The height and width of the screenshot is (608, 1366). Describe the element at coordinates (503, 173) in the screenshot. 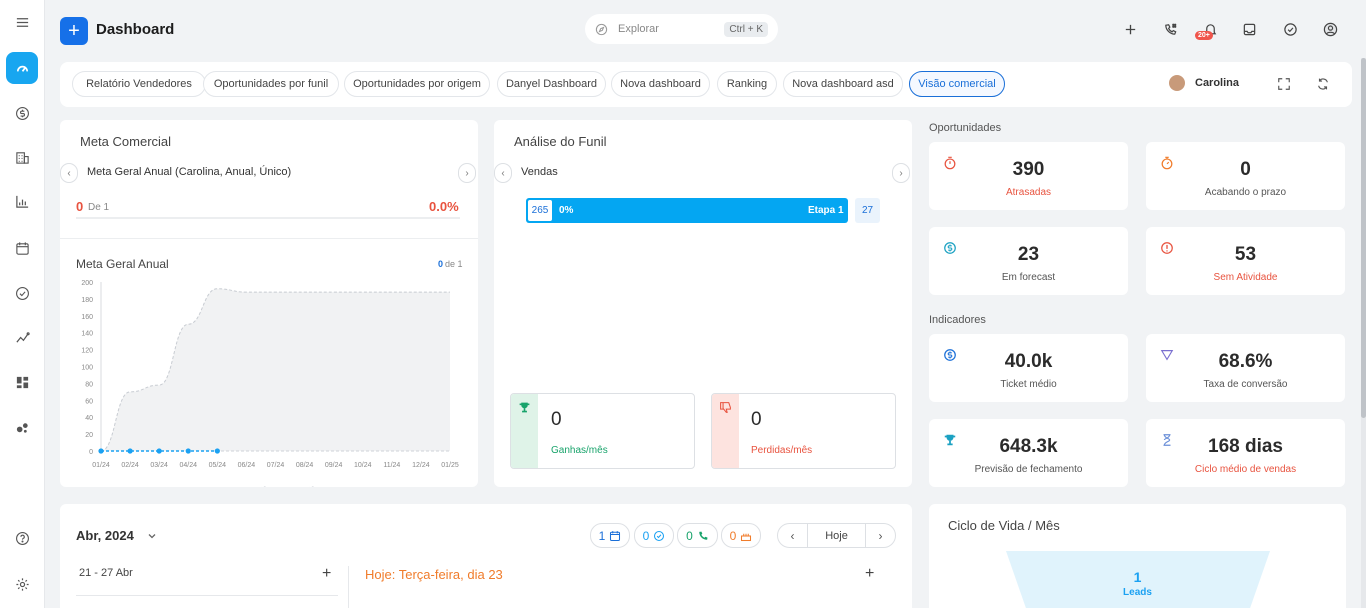

I see `funil-prev-button: ‹` at that location.